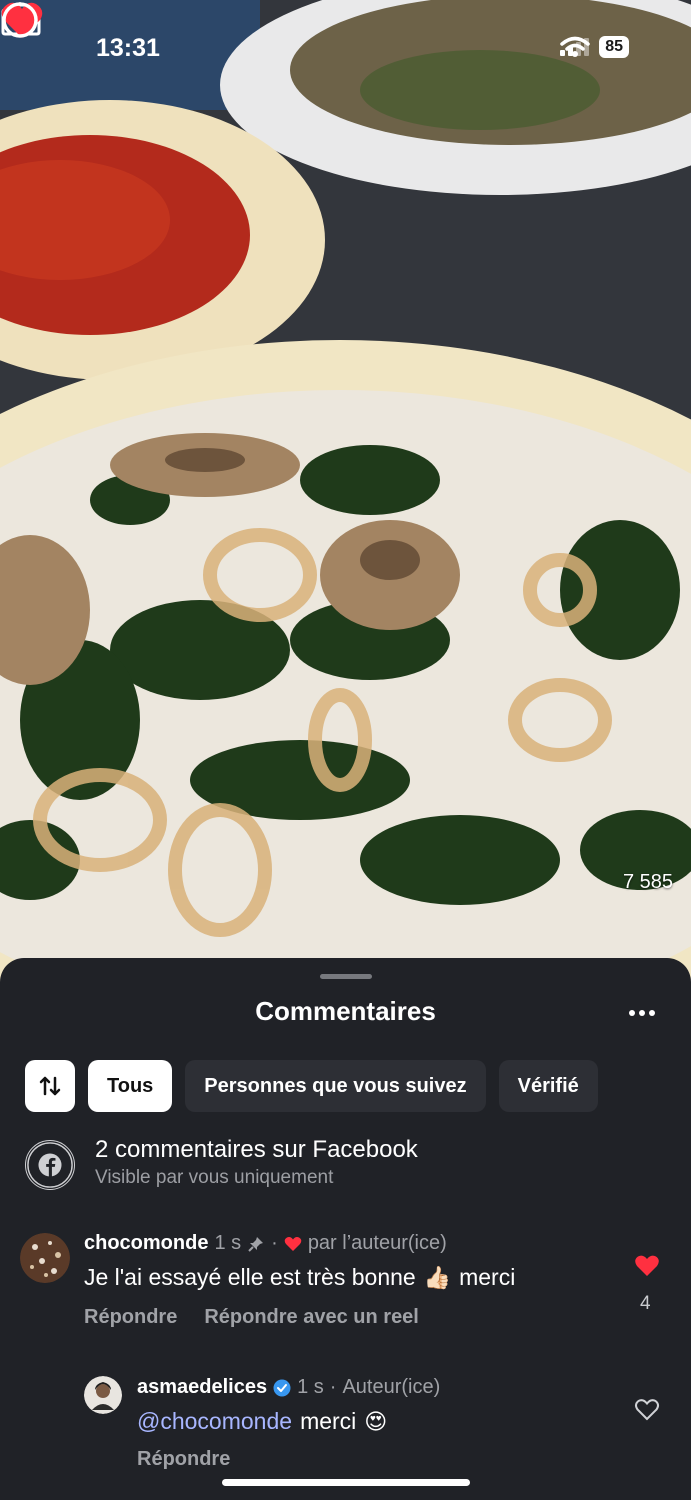 This screenshot has height=1500, width=691. I want to click on thumbs-up-emoji: 👍🏻, so click(437, 1277).